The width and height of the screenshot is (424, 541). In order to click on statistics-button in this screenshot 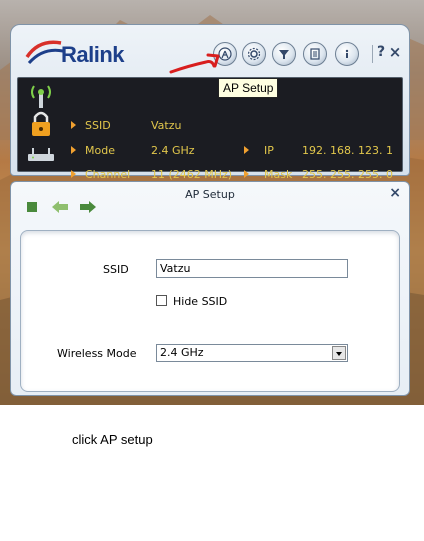, I will do `click(315, 54)`.